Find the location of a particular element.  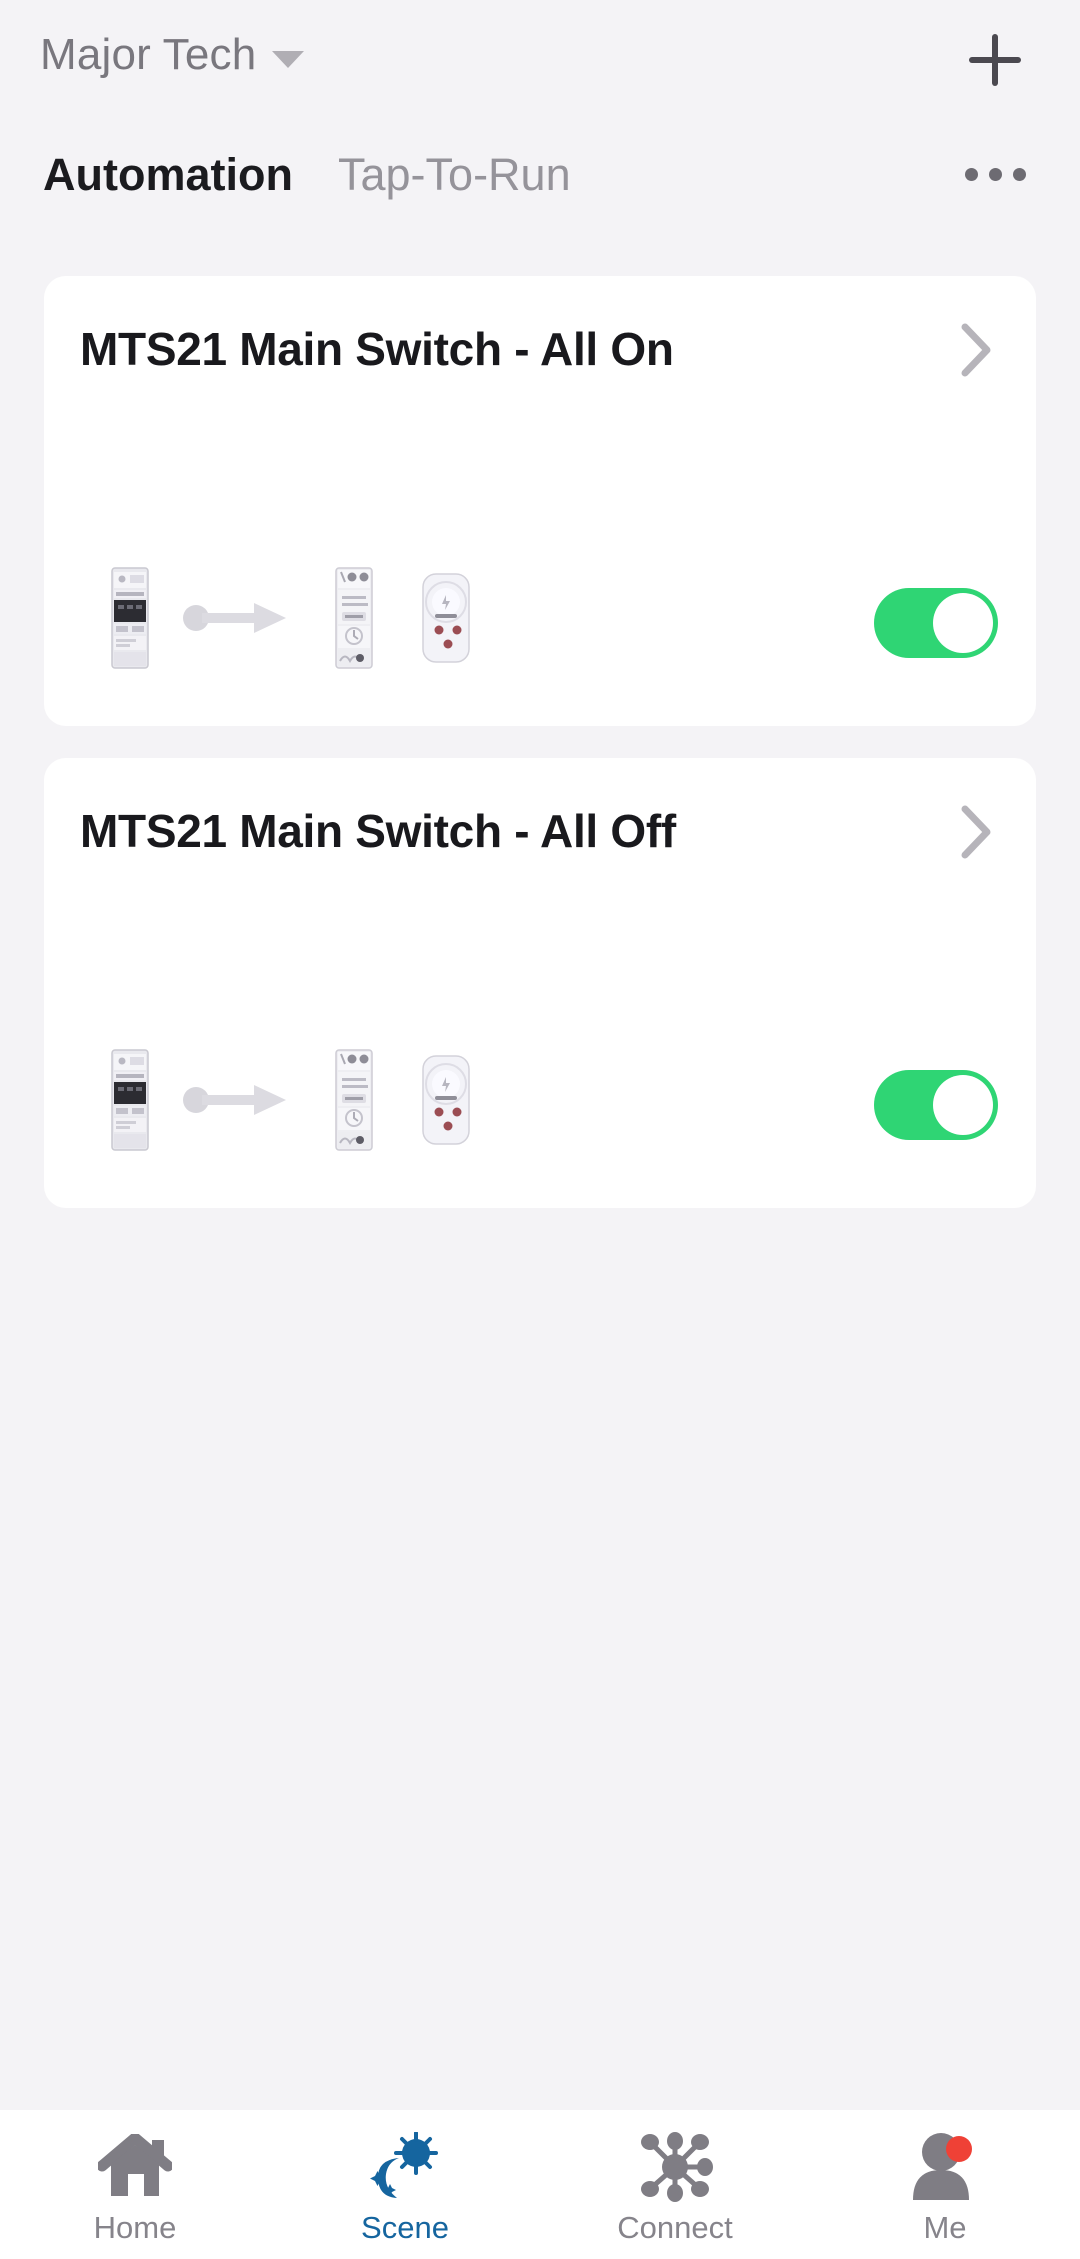

add-automation-button is located at coordinates (995, 60).